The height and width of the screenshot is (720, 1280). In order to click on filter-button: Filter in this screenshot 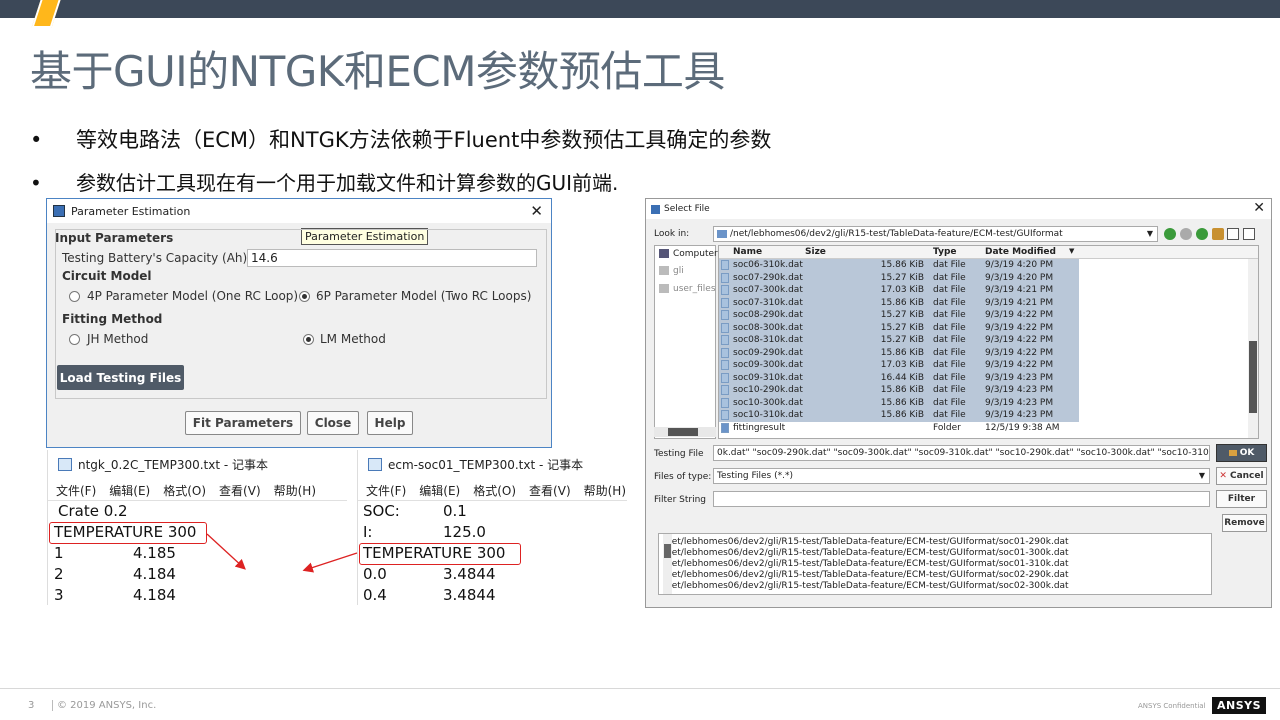, I will do `click(1241, 499)`.